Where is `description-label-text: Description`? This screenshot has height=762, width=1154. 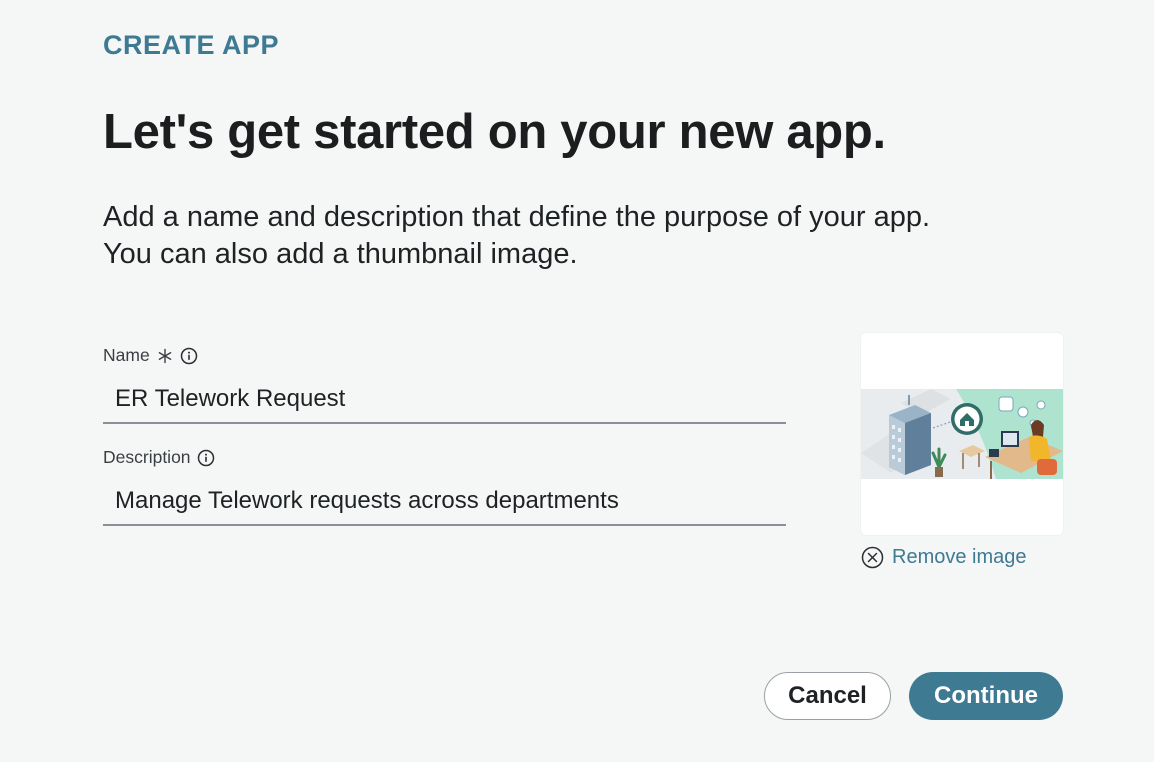
description-label-text: Description is located at coordinates (147, 457).